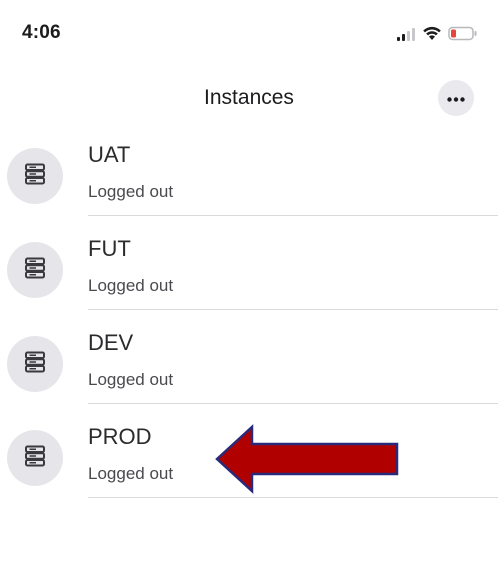 This screenshot has height=569, width=498. I want to click on status-bar: 4:06, so click(249, 35).